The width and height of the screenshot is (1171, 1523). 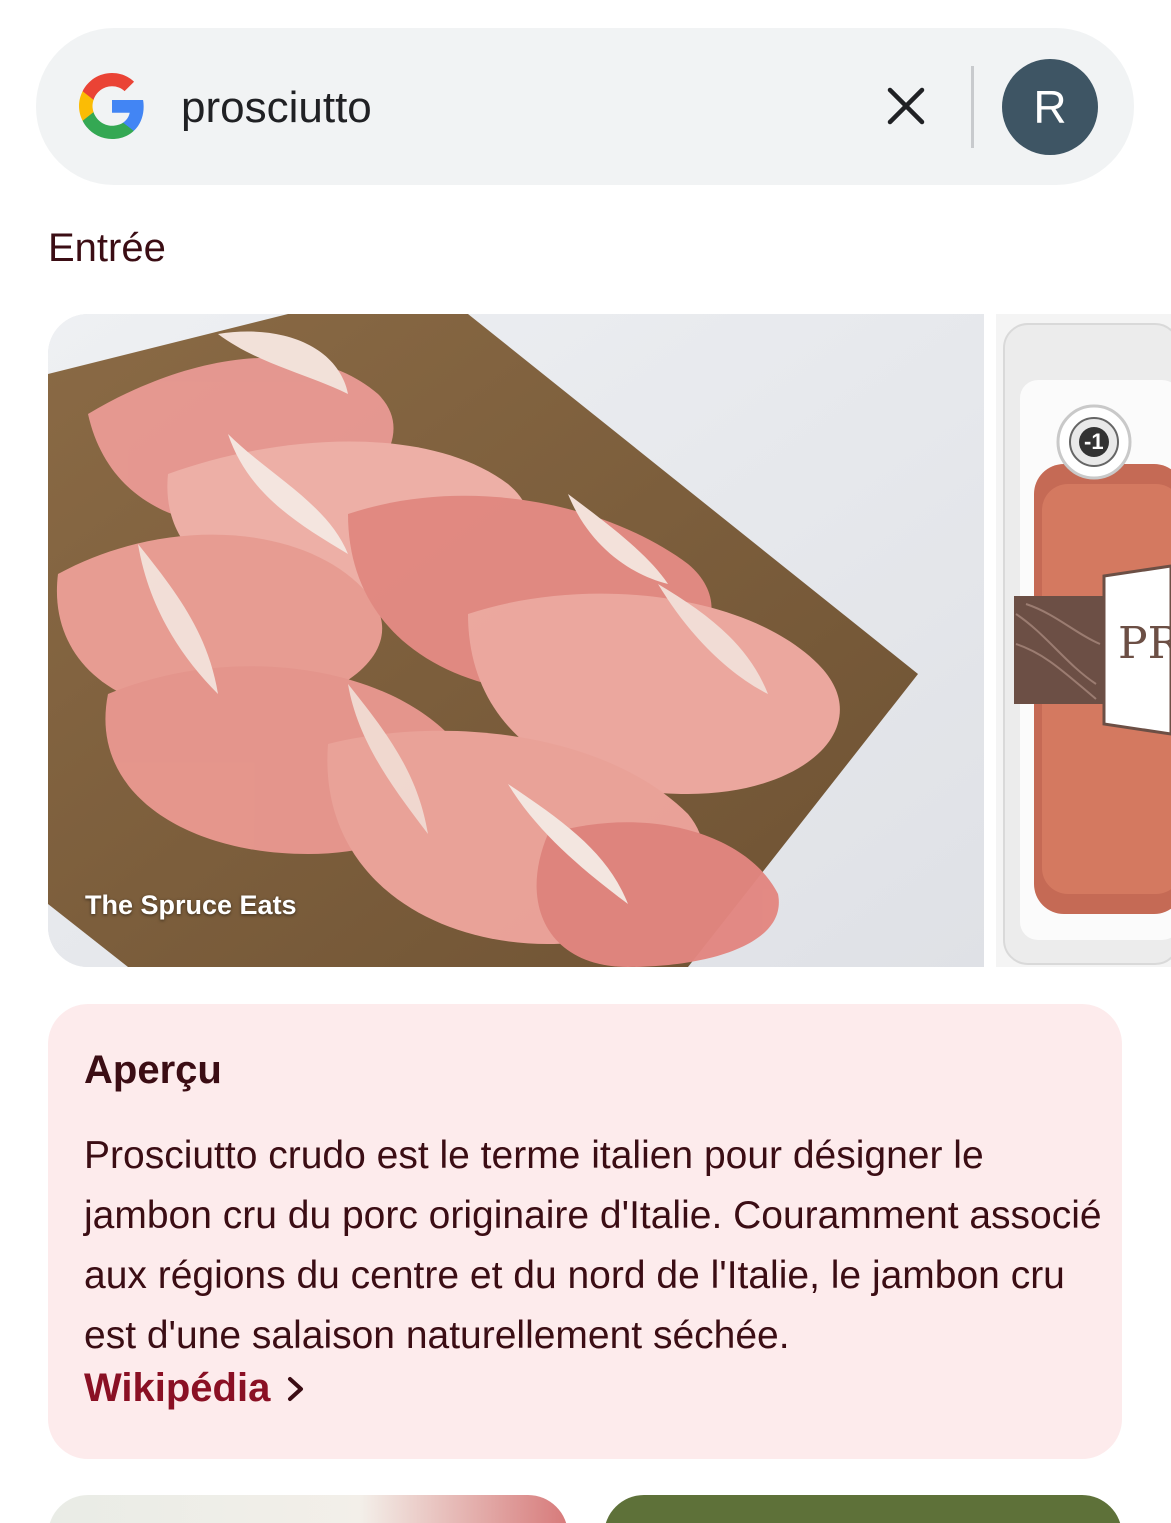 What do you see at coordinates (1144, 643) in the screenshot?
I see `package-label: PR` at bounding box center [1144, 643].